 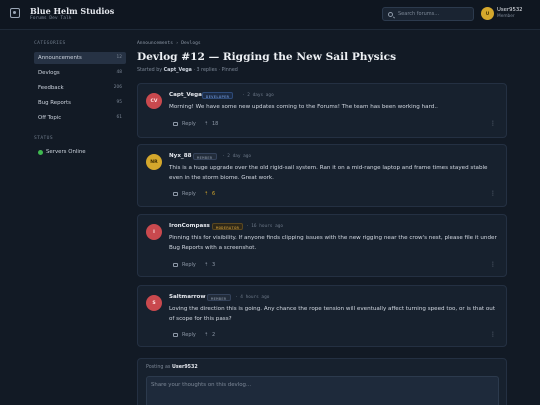 I want to click on role-badge: DEVELOPER, so click(x=218, y=95).